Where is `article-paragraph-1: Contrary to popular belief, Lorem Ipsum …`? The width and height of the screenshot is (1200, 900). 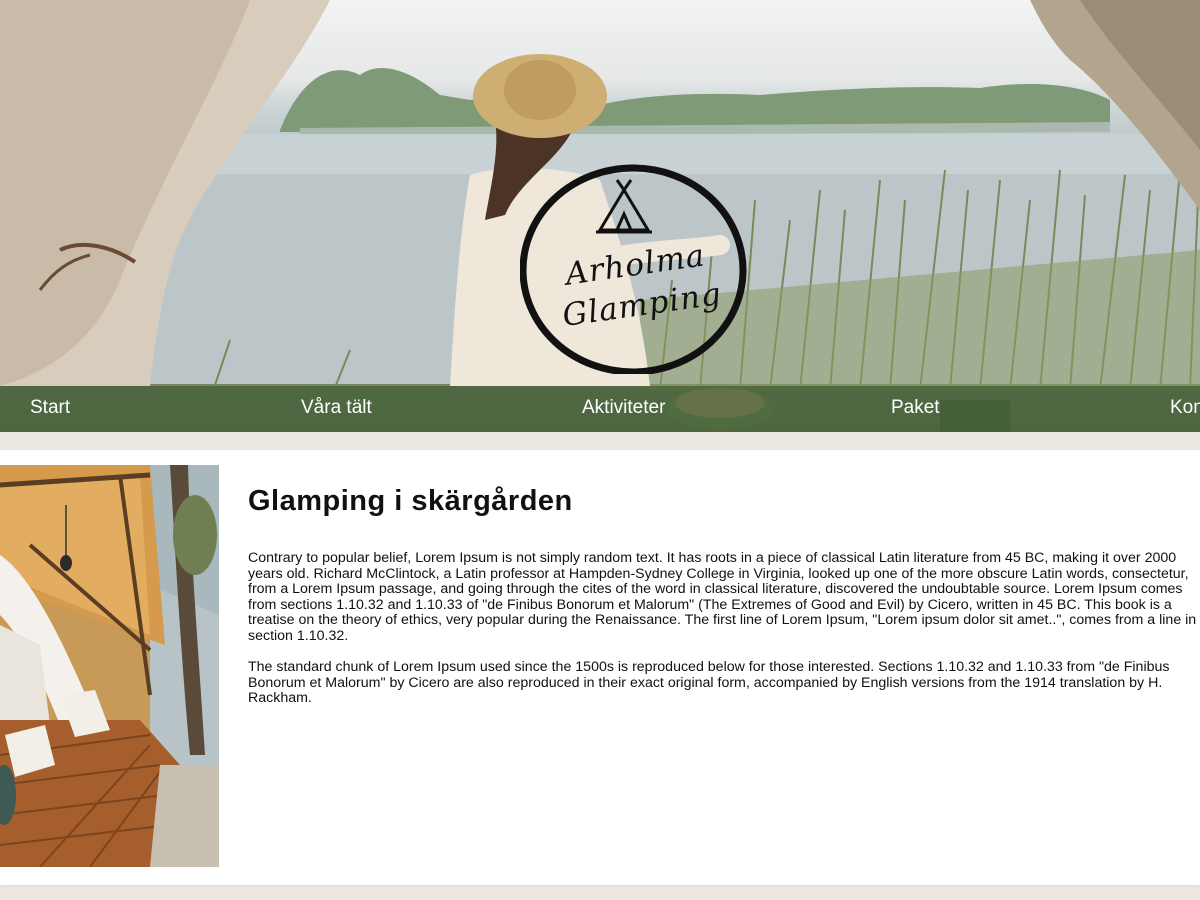
article-paragraph-1: Contrary to popular belief, Lorem Ipsum … is located at coordinates (724, 597).